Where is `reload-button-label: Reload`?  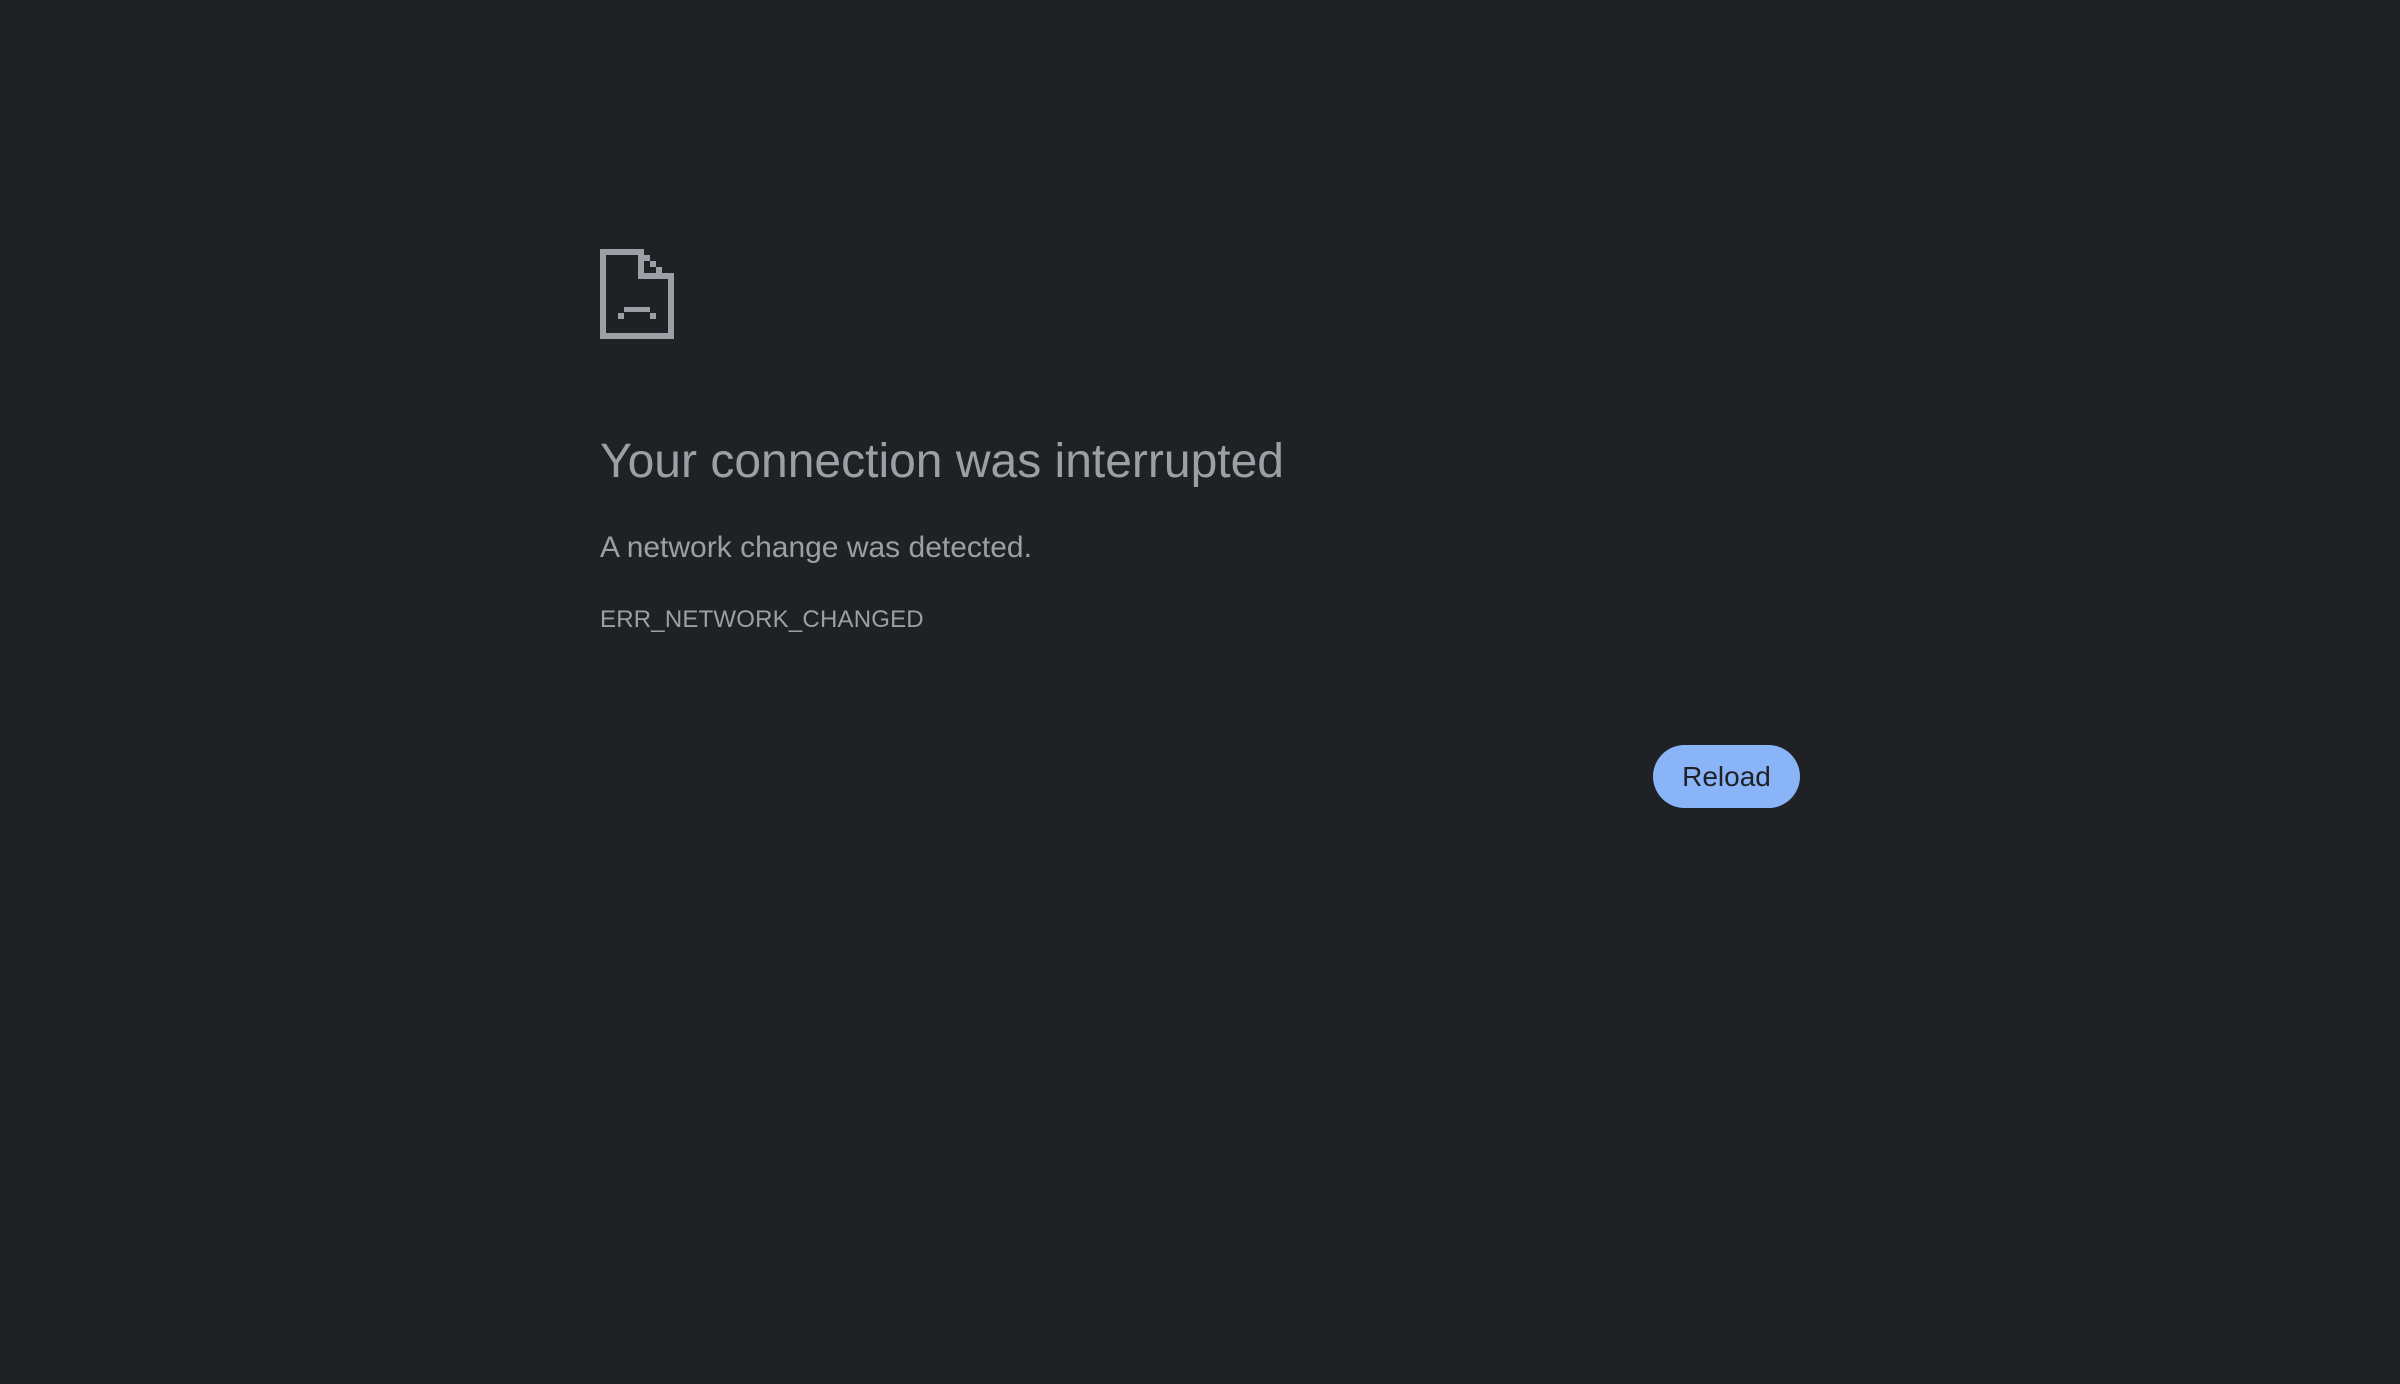 reload-button-label: Reload is located at coordinates (1726, 776).